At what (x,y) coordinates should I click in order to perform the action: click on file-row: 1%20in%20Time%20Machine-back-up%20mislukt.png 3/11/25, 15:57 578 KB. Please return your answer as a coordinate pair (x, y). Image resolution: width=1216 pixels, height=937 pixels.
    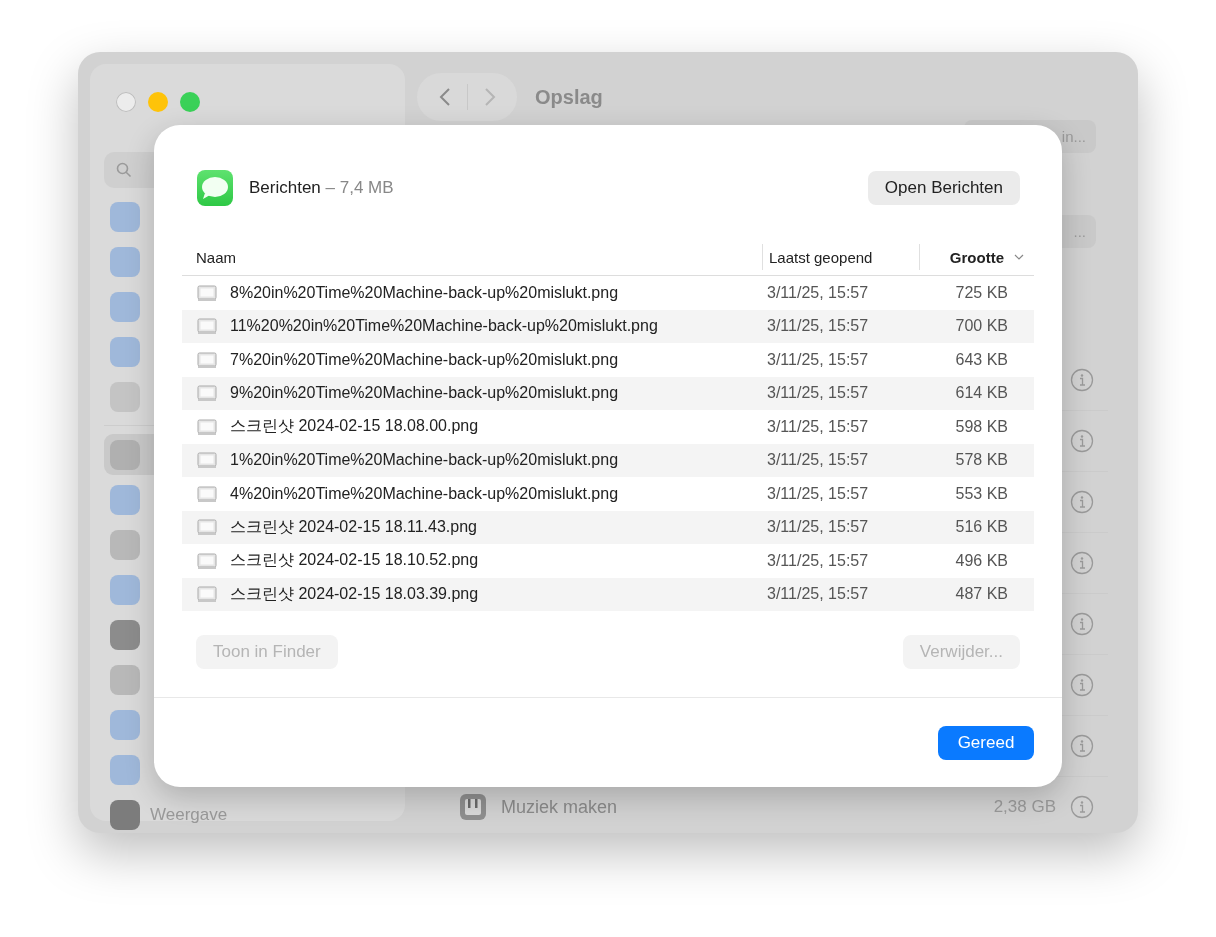
    Looking at the image, I should click on (608, 460).